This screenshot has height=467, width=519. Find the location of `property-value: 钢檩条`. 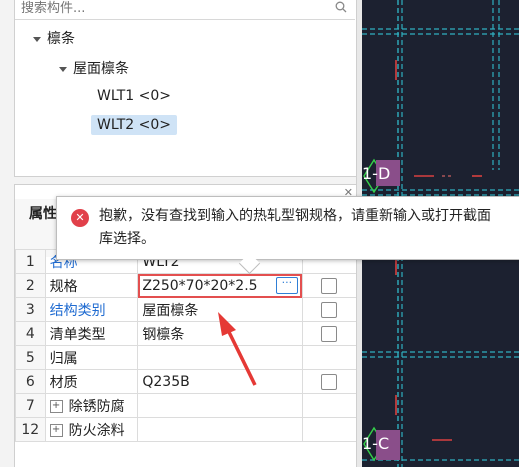

property-value: 钢檩条 is located at coordinates (220, 333).